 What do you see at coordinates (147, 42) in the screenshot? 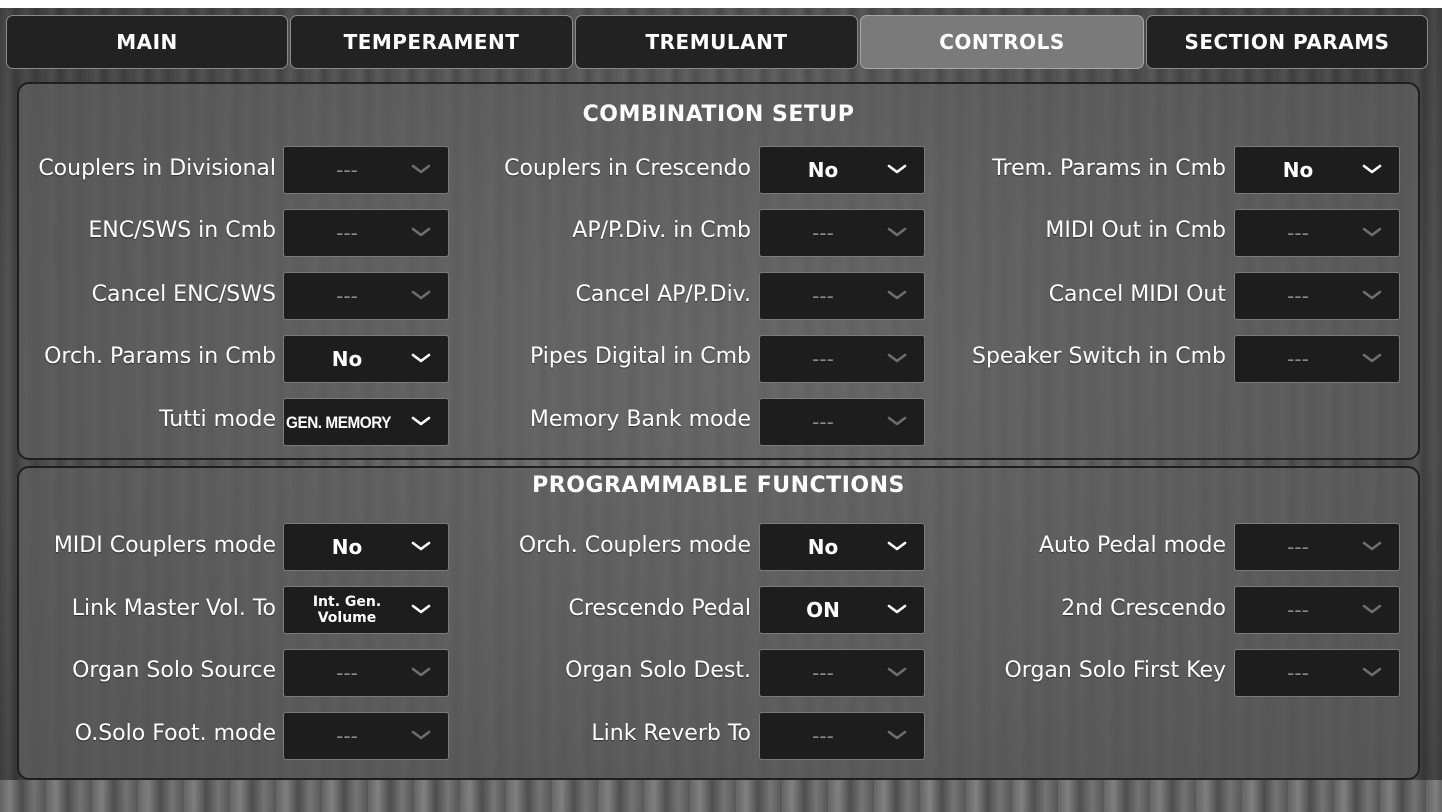
I see `tab-main: MAIN` at bounding box center [147, 42].